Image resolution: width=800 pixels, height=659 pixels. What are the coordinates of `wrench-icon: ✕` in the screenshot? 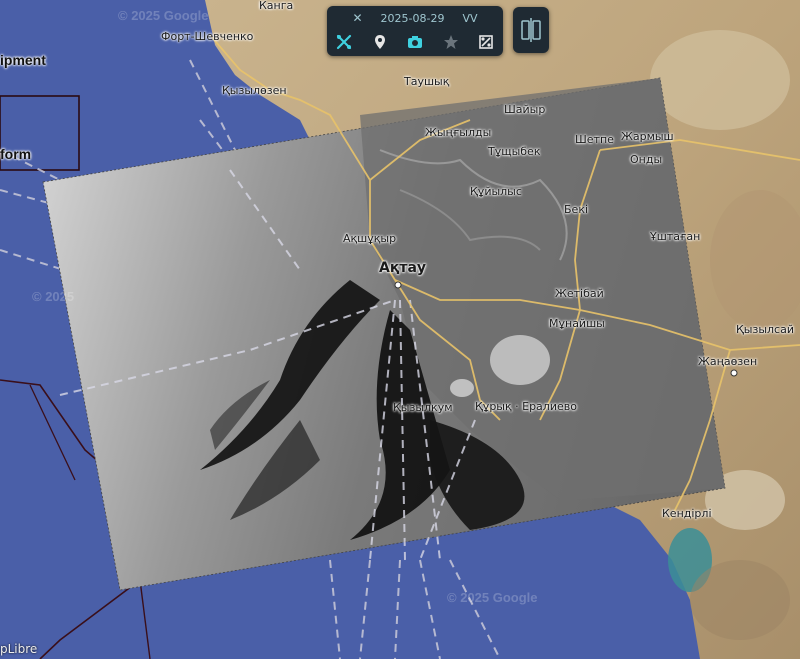 It's located at (357, 18).